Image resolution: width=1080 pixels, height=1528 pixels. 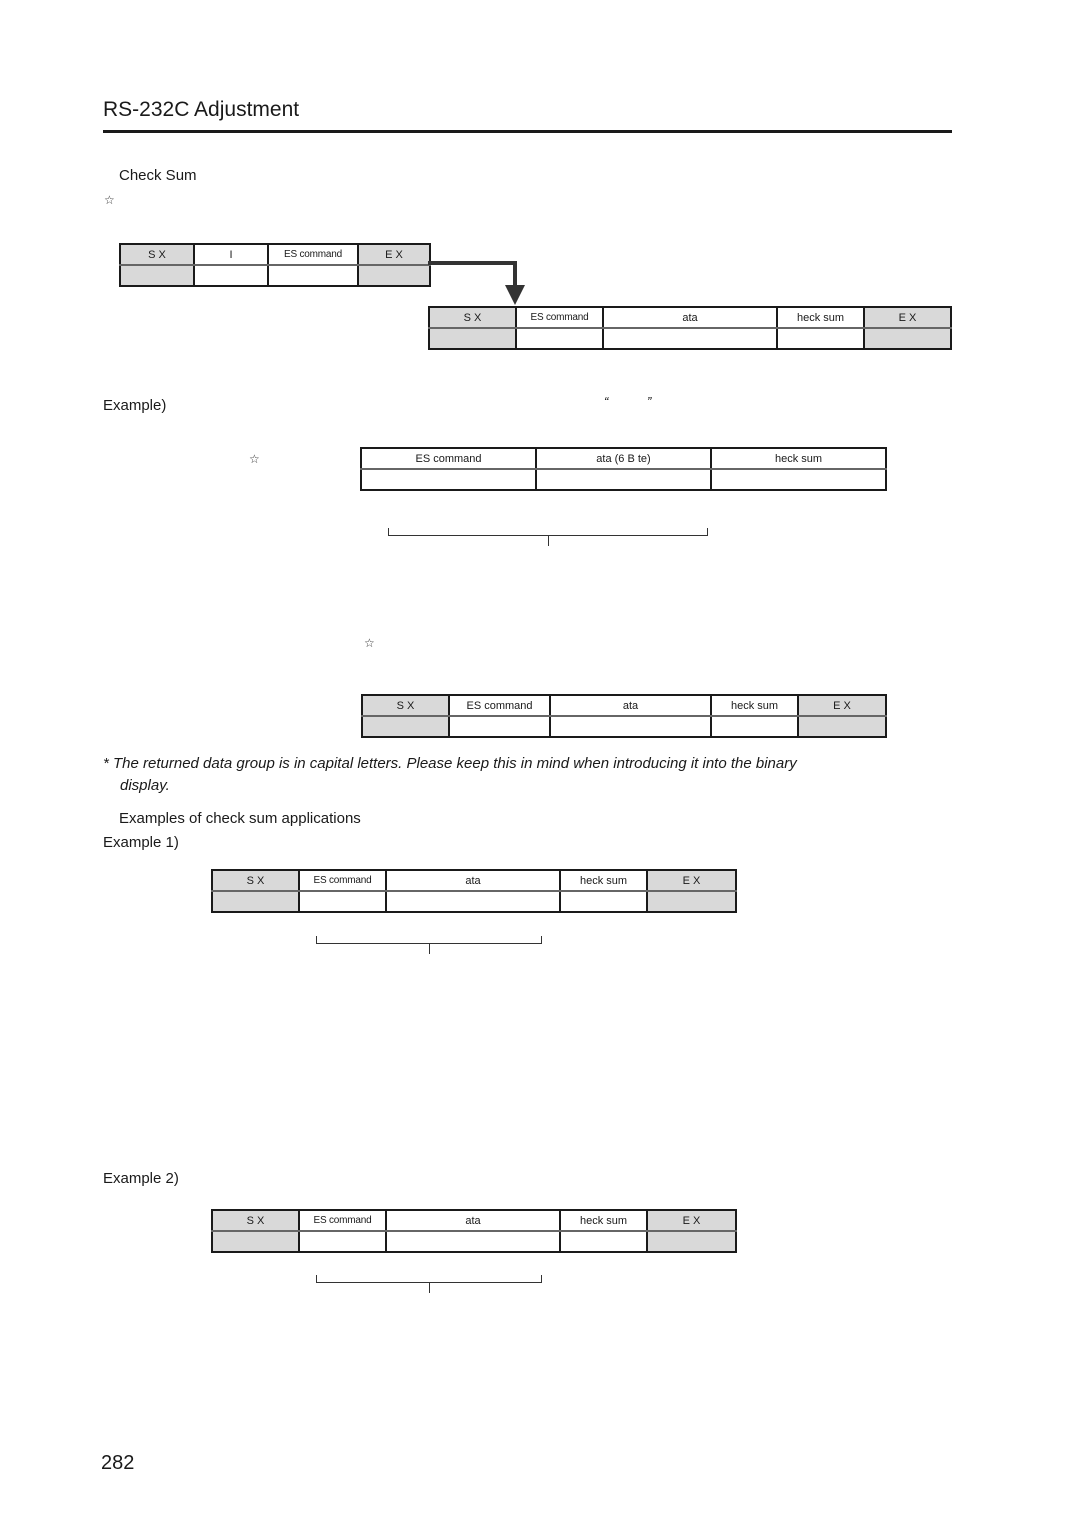 I want to click on applications-heading: Examples of check sum applications, so click(x=240, y=818).